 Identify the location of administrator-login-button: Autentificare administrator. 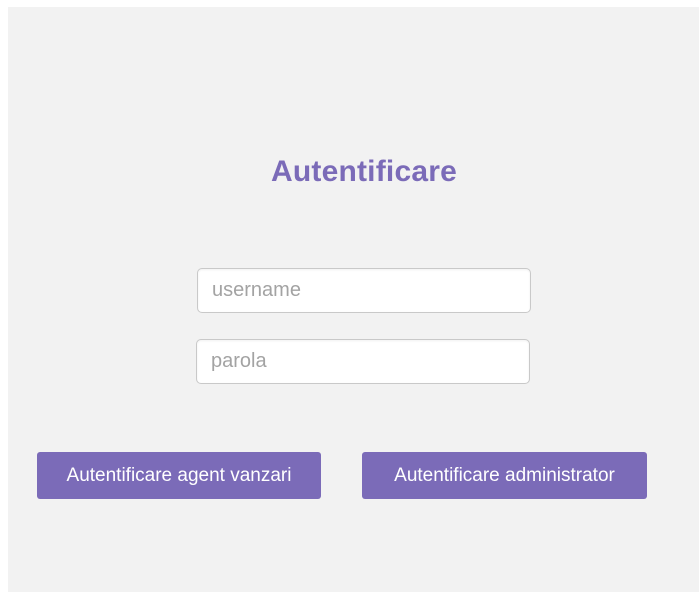
(504, 475).